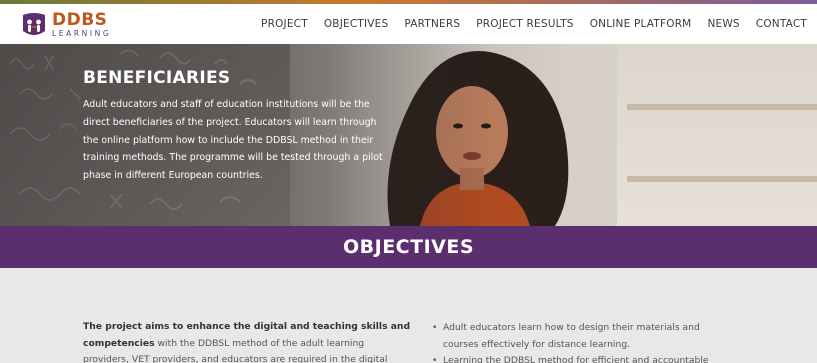 This screenshot has height=363, width=817. I want to click on site-logo: DDBS LEARNING, so click(72, 25).